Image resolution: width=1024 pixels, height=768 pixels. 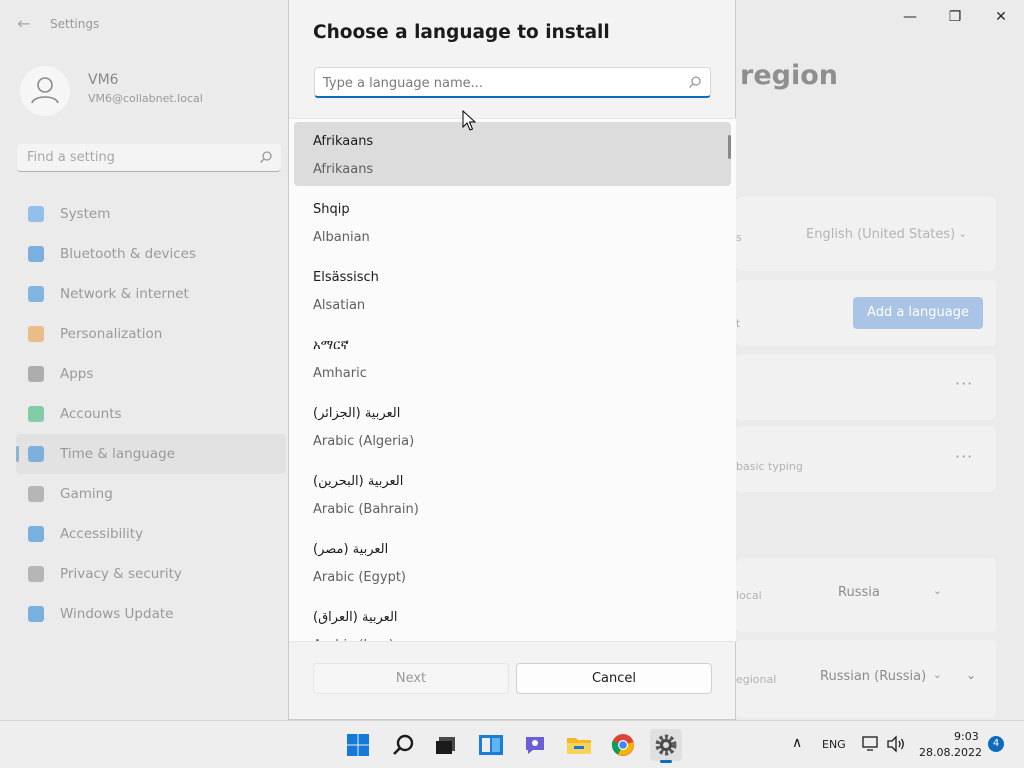 What do you see at coordinates (955, 17) in the screenshot?
I see `maximize-button: ❐` at bounding box center [955, 17].